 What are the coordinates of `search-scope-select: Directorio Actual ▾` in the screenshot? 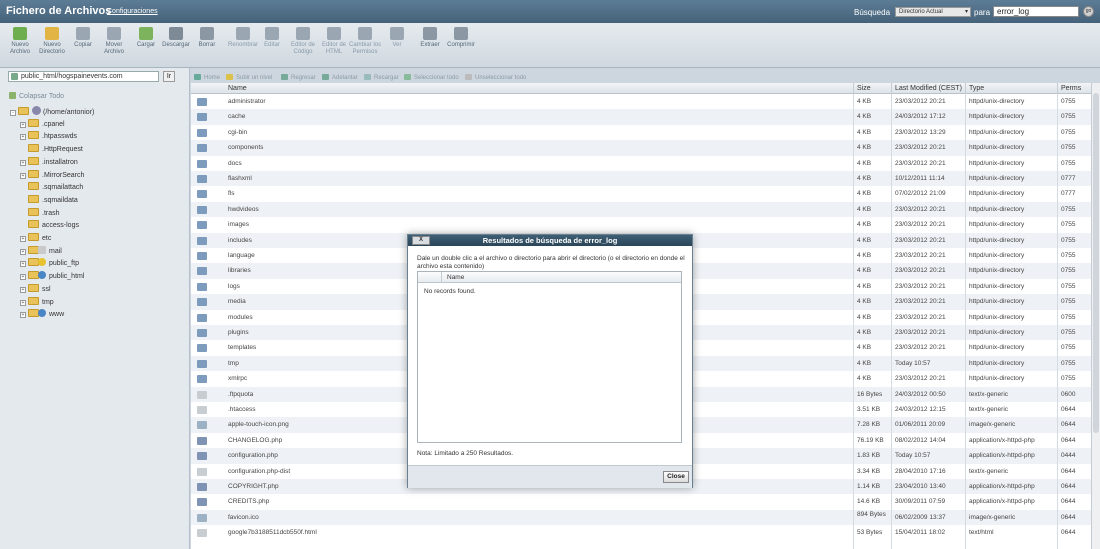 It's located at (933, 12).